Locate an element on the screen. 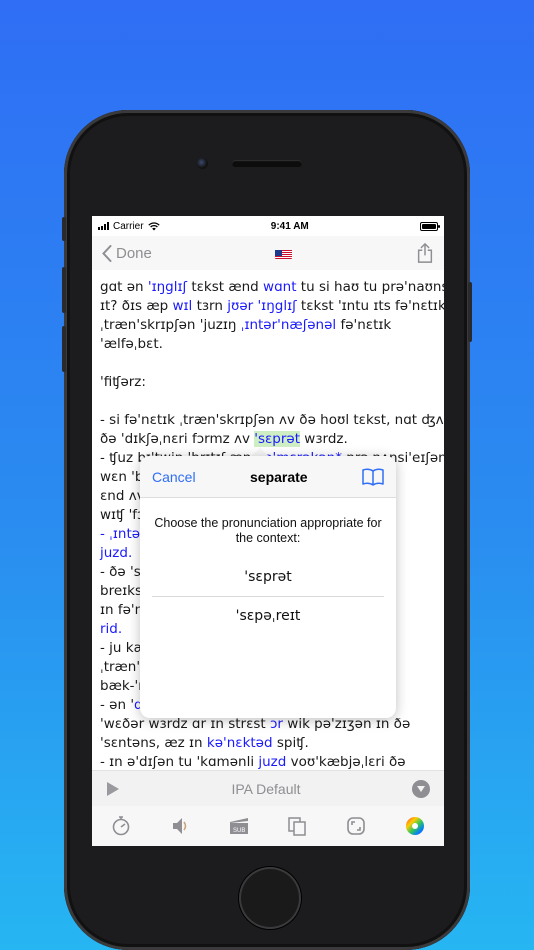 Image resolution: width=534 pixels, height=950 pixels. play-icon is located at coordinates (113, 789).